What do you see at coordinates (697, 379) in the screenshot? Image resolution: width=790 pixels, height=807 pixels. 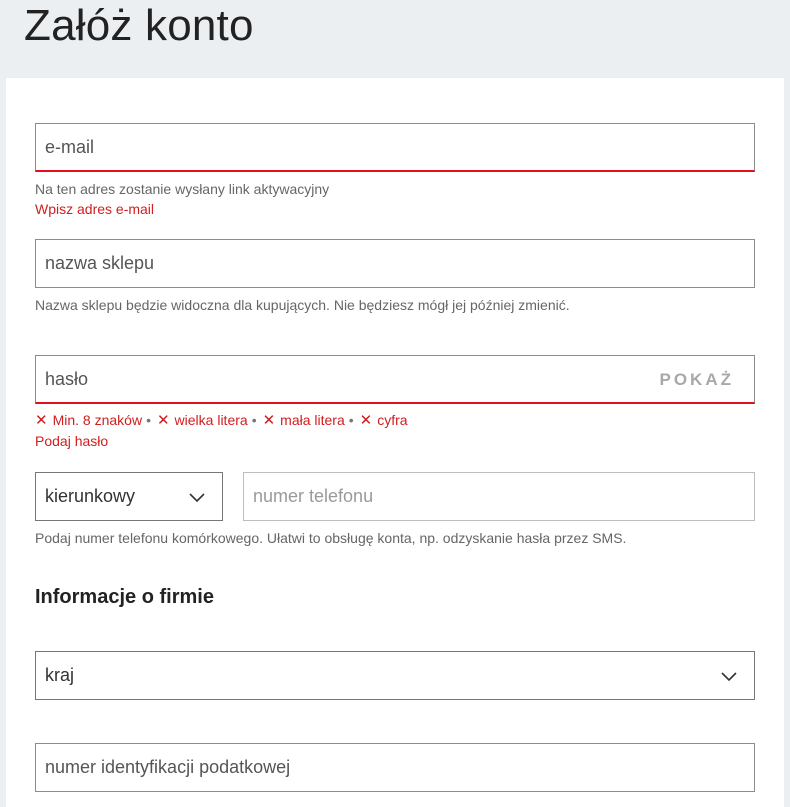 I see `show-password-button: POKAŻ` at bounding box center [697, 379].